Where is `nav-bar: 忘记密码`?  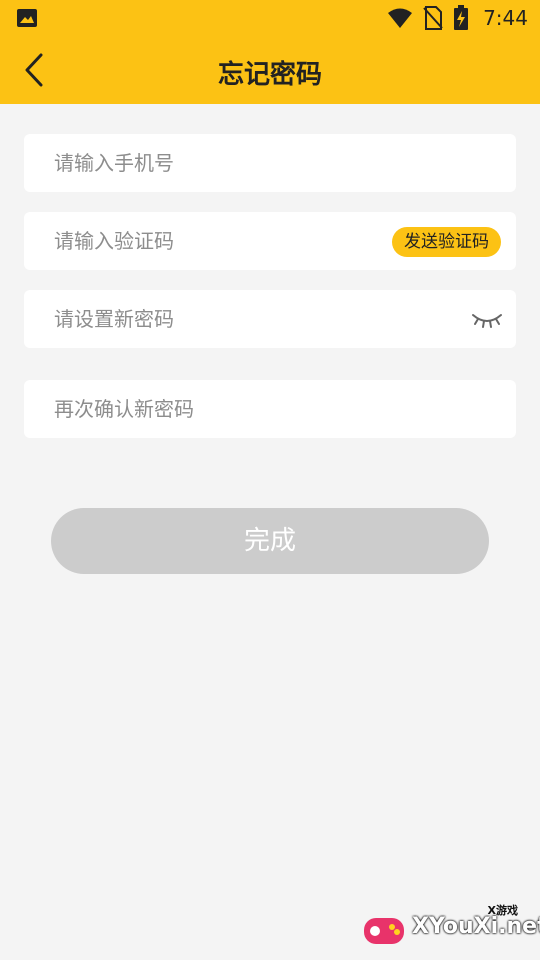 nav-bar: 忘记密码 is located at coordinates (270, 70).